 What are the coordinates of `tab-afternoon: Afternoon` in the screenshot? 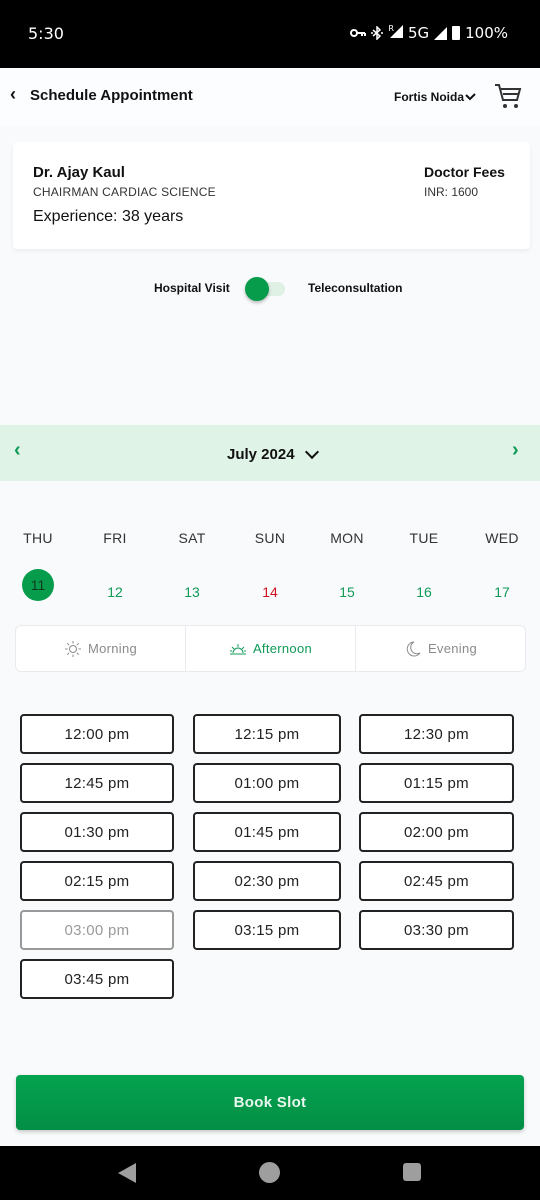 It's located at (271, 648).